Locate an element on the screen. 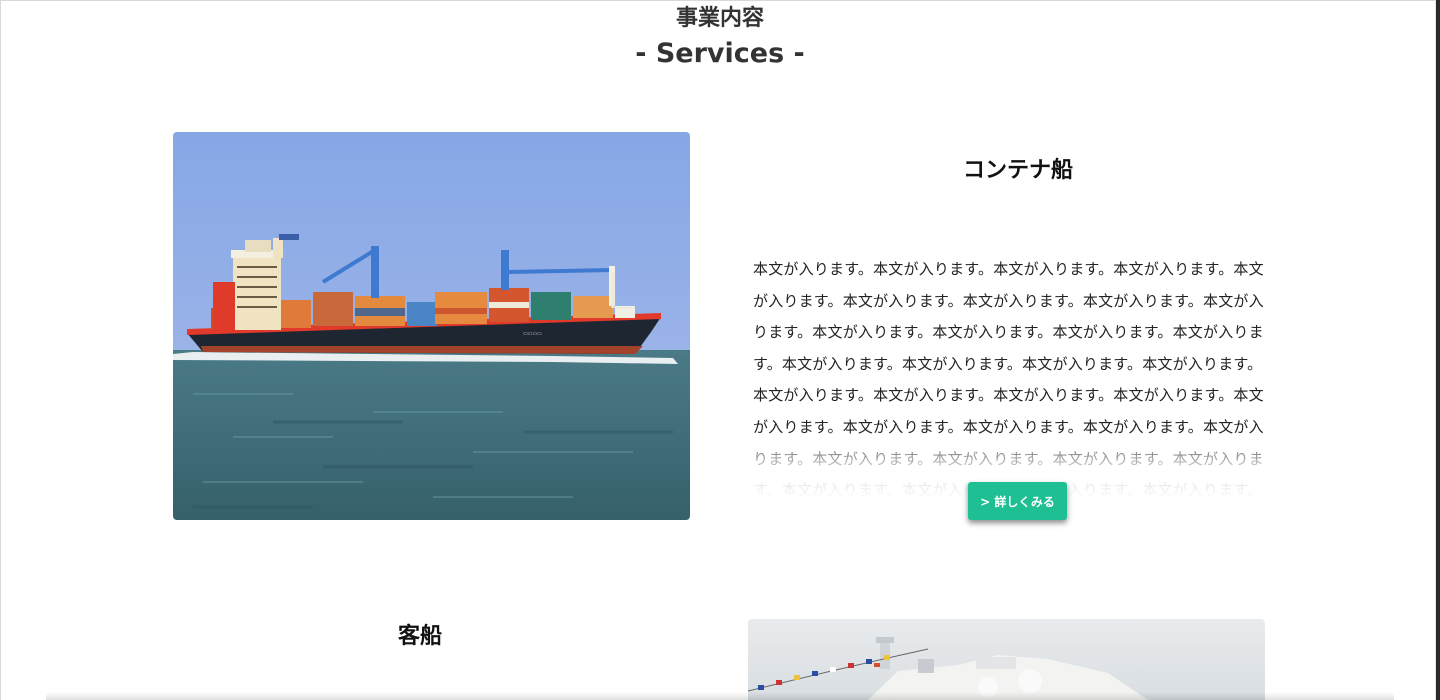 The image size is (1440, 700). bottom-shadow is located at coordinates (720, 696).